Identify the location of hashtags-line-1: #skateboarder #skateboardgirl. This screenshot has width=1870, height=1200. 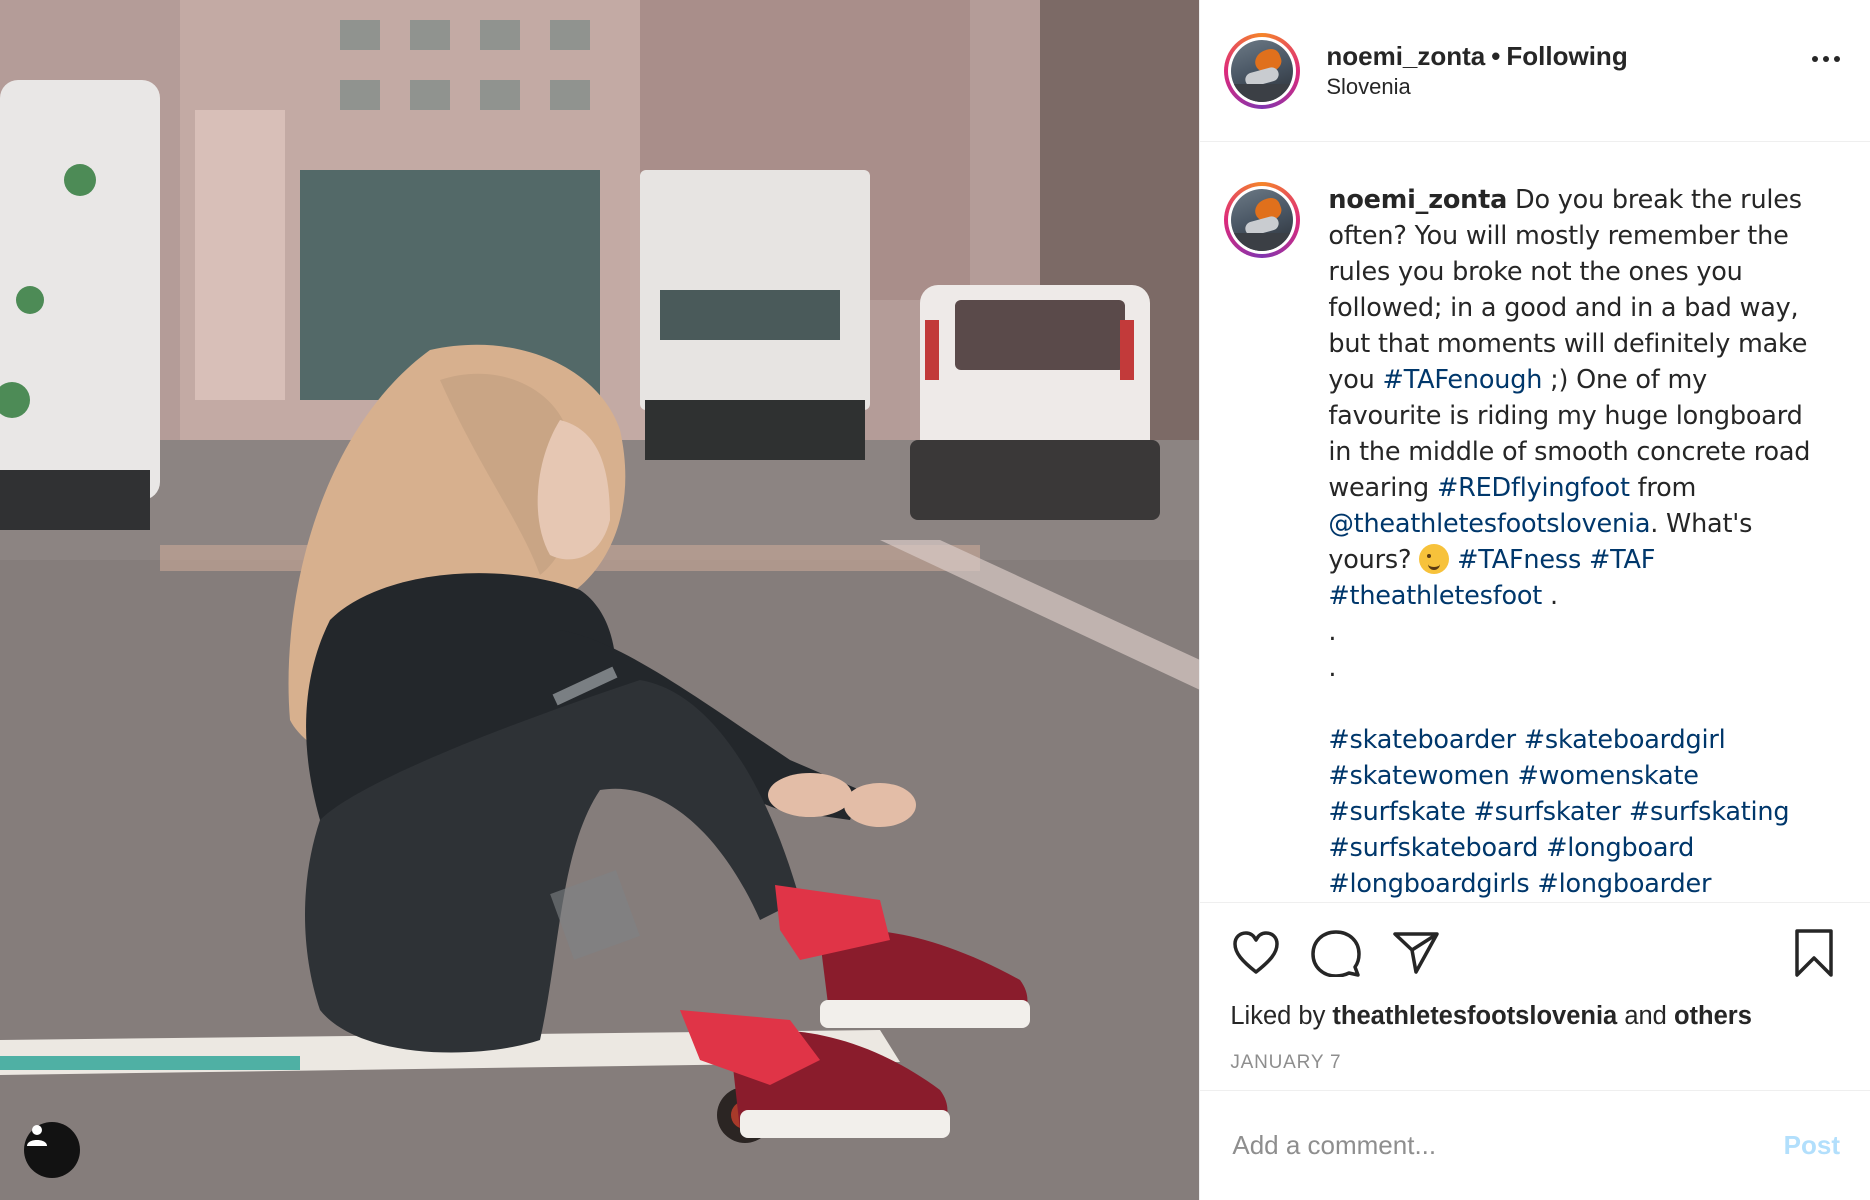
(1574, 740).